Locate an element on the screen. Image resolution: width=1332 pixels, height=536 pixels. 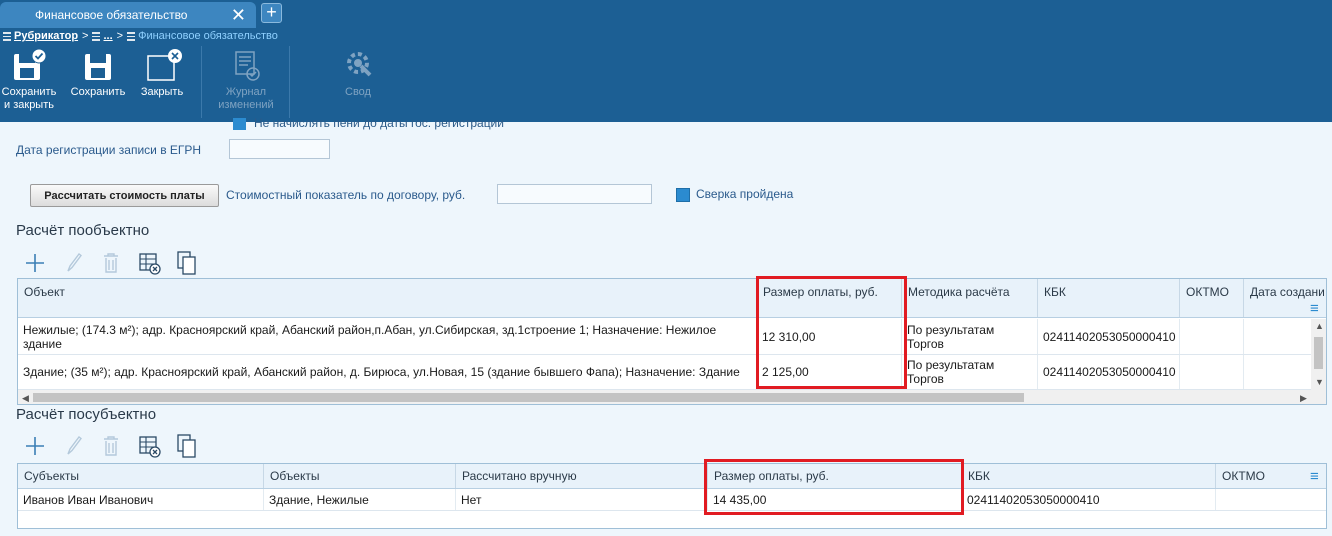
cell-created is located at coordinates (1277, 372).